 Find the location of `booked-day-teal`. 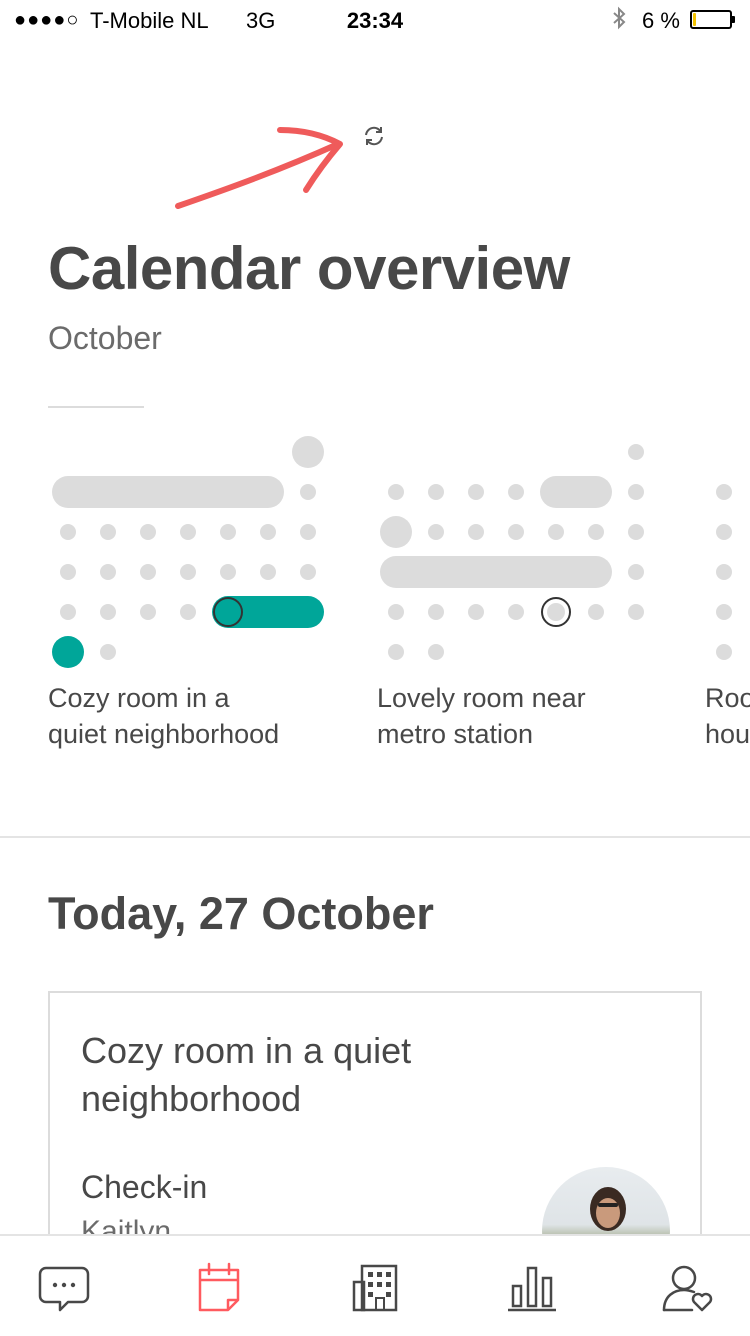

booked-day-teal is located at coordinates (68, 652).